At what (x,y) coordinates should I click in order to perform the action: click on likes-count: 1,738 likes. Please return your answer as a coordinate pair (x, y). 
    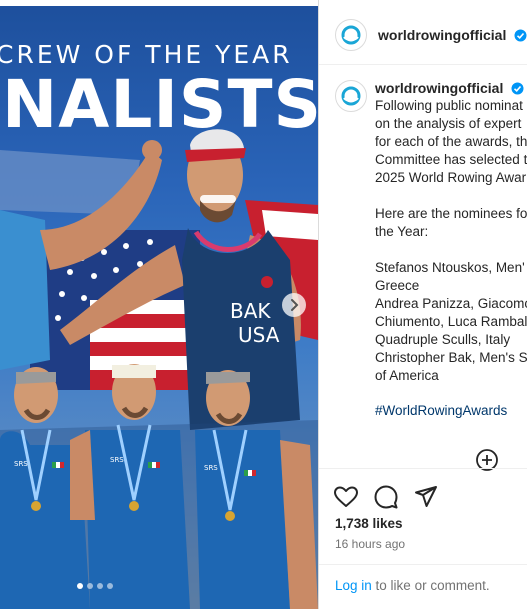
    Looking at the image, I should click on (369, 523).